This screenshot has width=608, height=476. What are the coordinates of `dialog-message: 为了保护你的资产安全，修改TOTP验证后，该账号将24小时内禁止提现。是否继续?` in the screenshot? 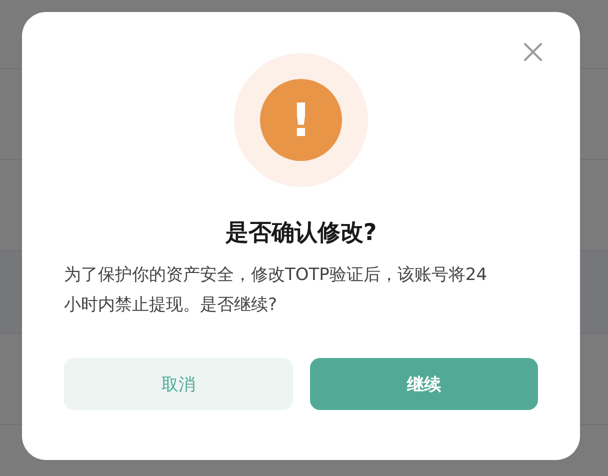 It's located at (276, 290).